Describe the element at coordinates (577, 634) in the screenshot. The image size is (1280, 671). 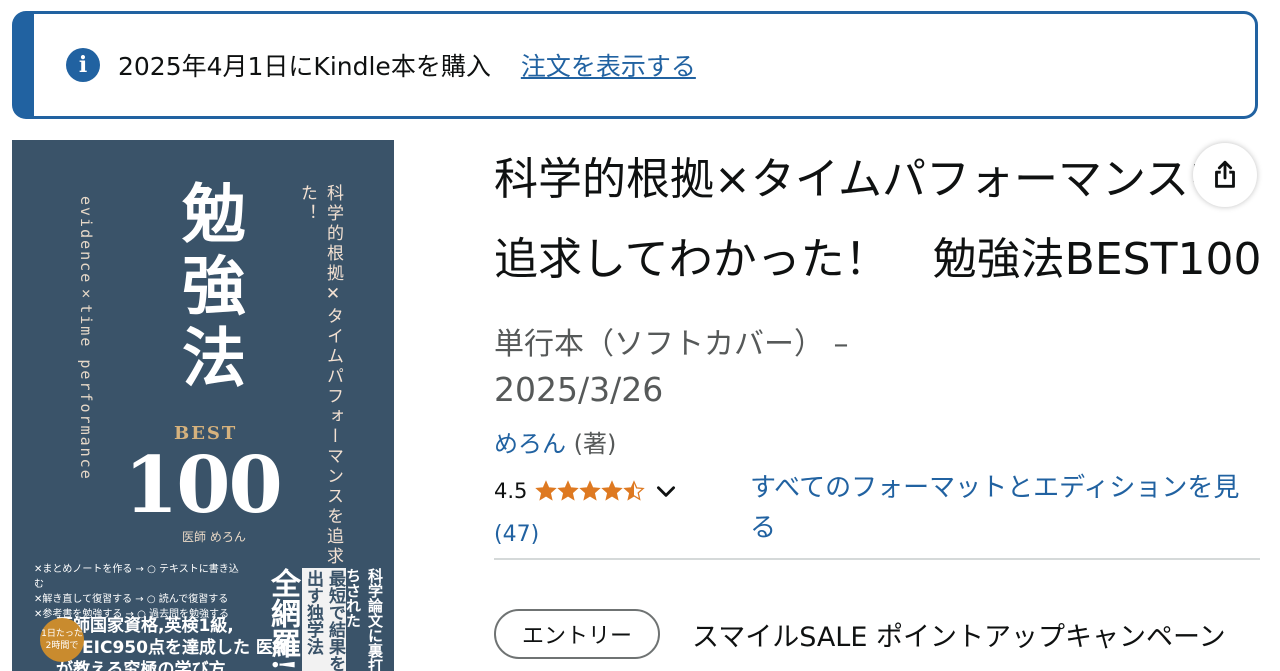
I see `entry-button: エントリー` at that location.